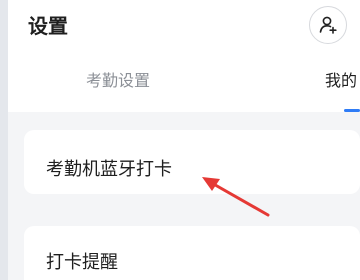 The width and height of the screenshot is (360, 280). What do you see at coordinates (118, 79) in the screenshot?
I see `tab-attendance-settings: 考勤设置` at bounding box center [118, 79].